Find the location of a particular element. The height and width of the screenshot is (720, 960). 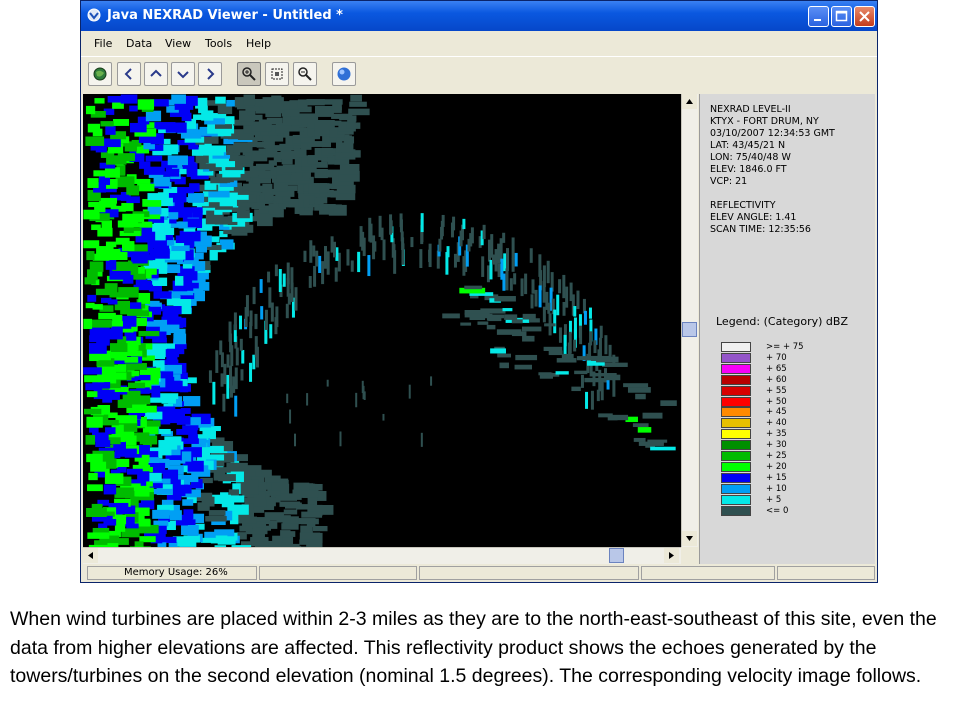

legend-label: + 35 is located at coordinates (776, 434).